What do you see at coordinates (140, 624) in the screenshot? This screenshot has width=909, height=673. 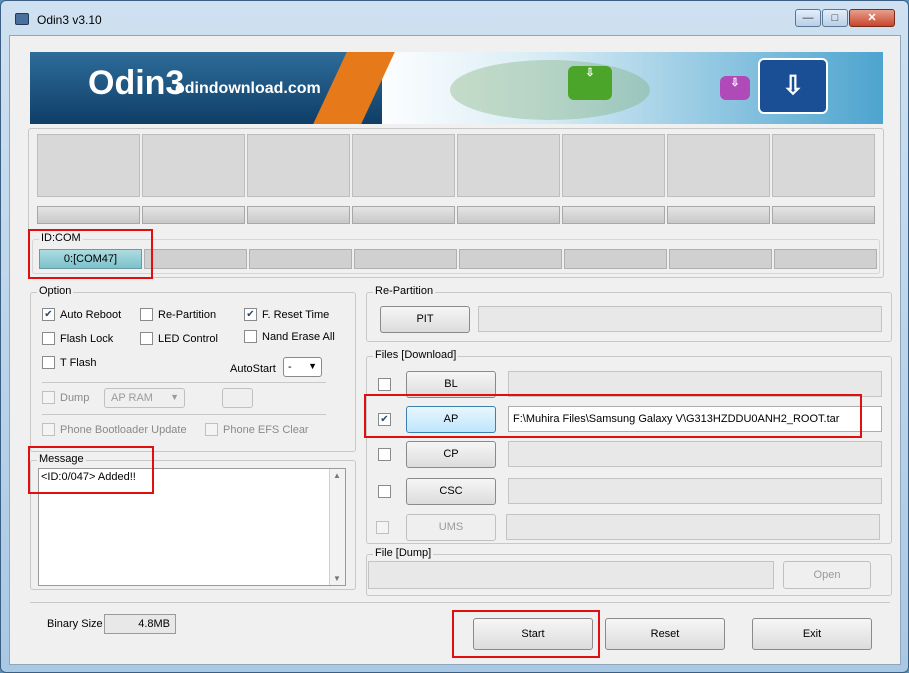 I see `binary-size-value: 4.8MB` at bounding box center [140, 624].